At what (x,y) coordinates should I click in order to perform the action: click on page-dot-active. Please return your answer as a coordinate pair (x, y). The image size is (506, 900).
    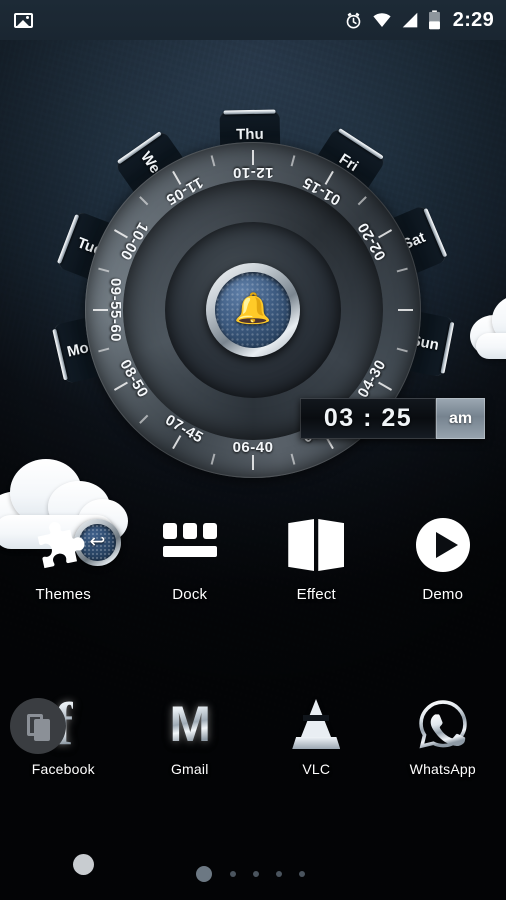
    Looking at the image, I should click on (204, 874).